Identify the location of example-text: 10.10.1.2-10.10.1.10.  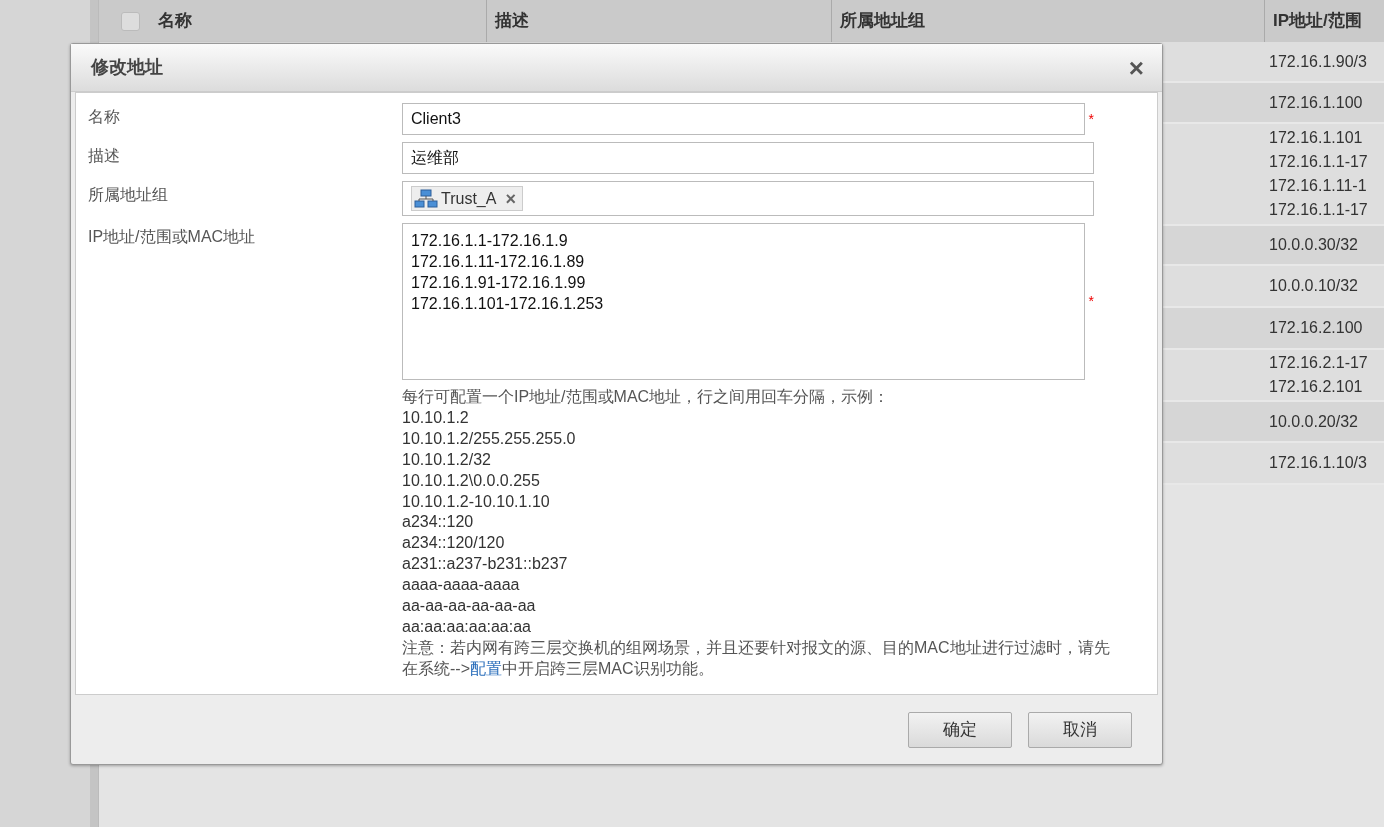
(476, 501).